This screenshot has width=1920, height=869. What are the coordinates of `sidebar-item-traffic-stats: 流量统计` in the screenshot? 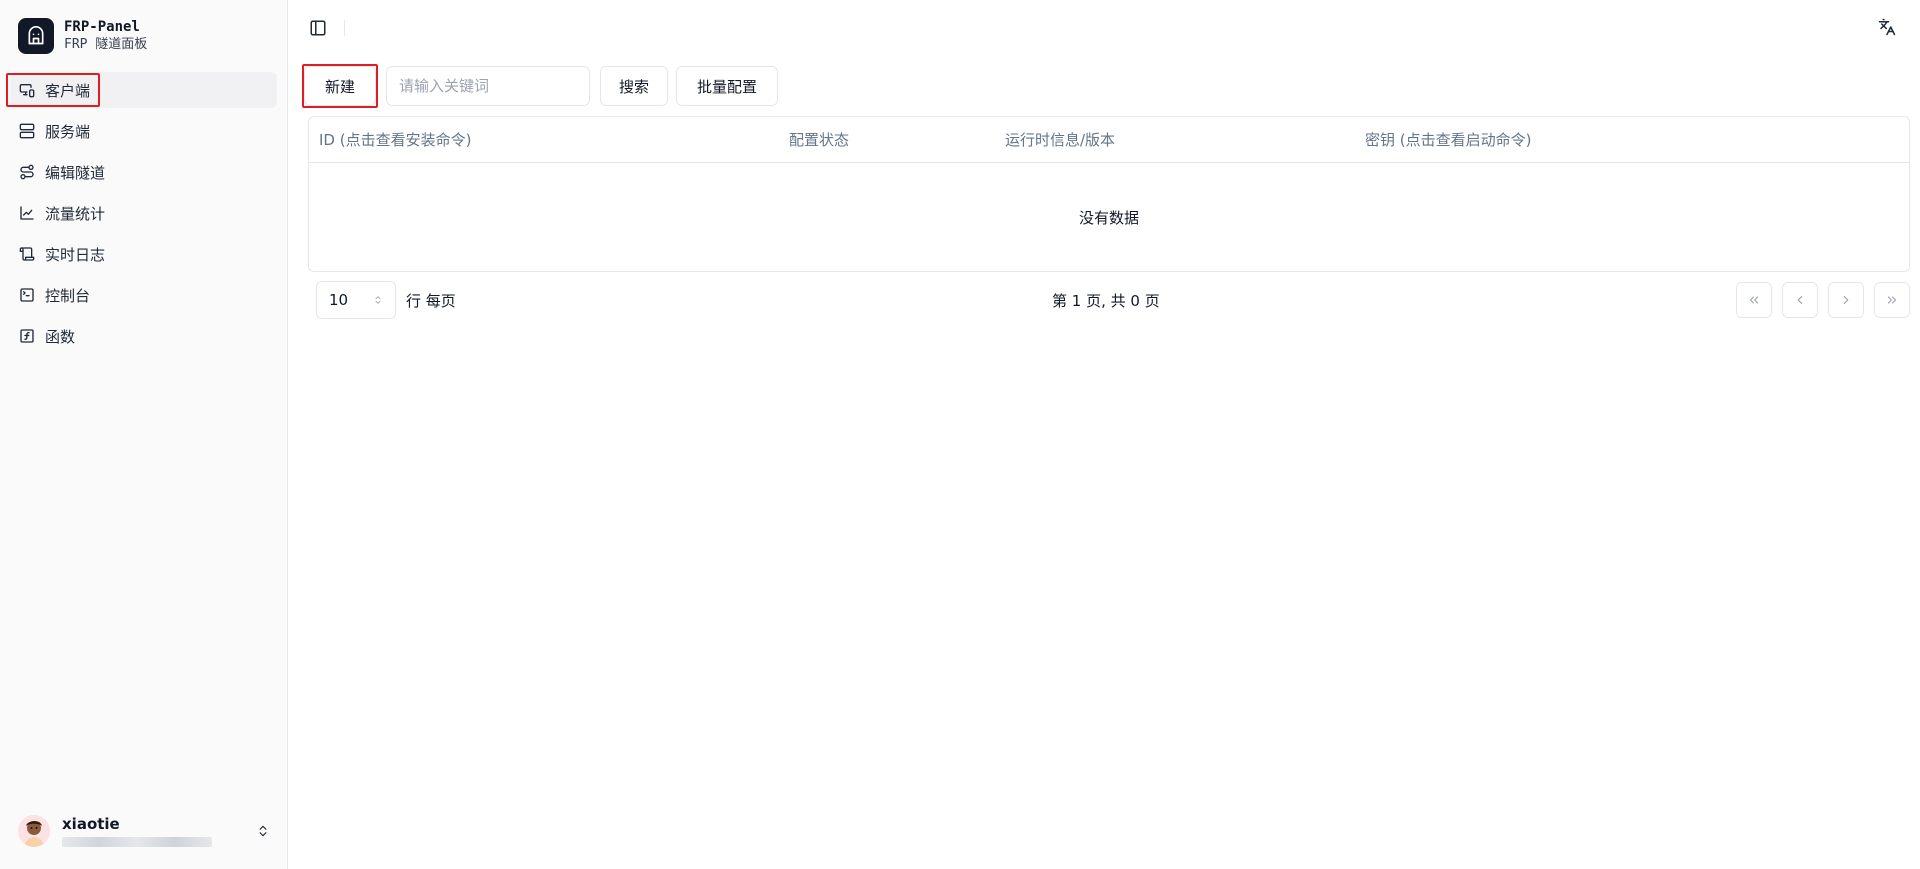 It's located at (143, 213).